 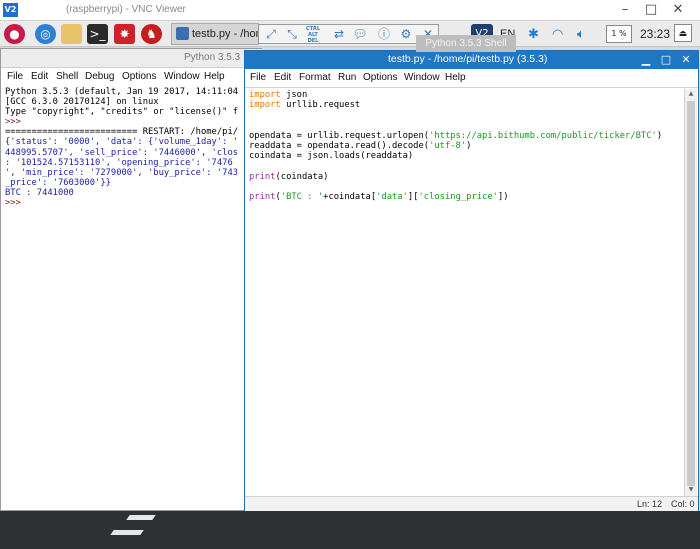 What do you see at coordinates (581, 34) in the screenshot?
I see `volume-icon: 🔈︎` at bounding box center [581, 34].